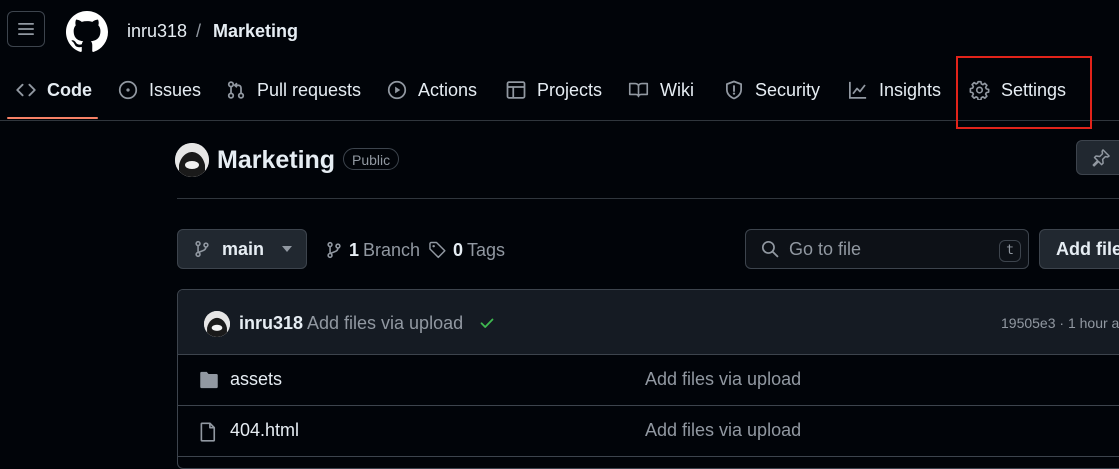 The image size is (1119, 469). What do you see at coordinates (887, 249) in the screenshot?
I see `go-to-file-input: Go to file t` at bounding box center [887, 249].